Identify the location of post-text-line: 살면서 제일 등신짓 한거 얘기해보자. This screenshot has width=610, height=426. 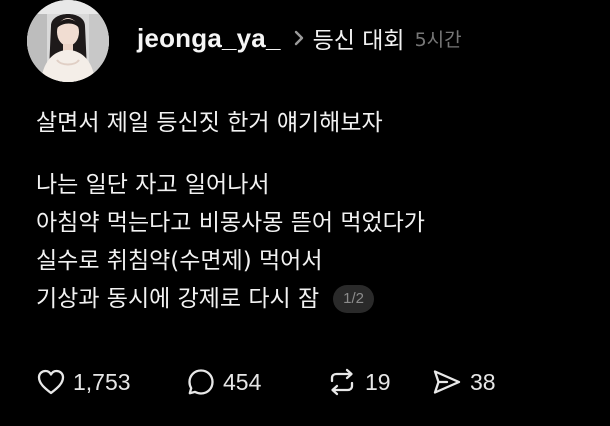
(209, 123).